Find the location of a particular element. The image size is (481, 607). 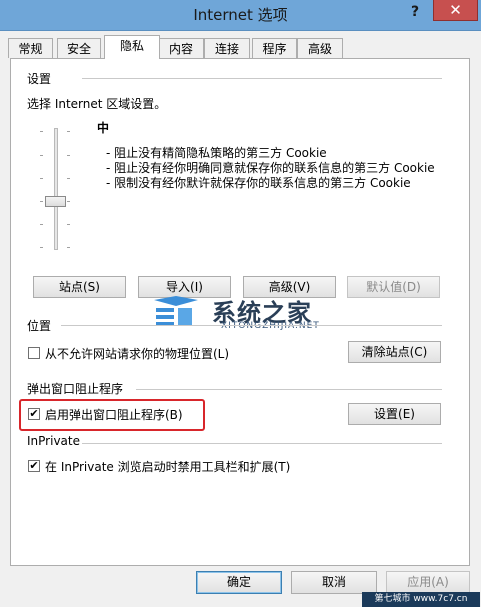

privacy-slider-thumb is located at coordinates (55, 201).